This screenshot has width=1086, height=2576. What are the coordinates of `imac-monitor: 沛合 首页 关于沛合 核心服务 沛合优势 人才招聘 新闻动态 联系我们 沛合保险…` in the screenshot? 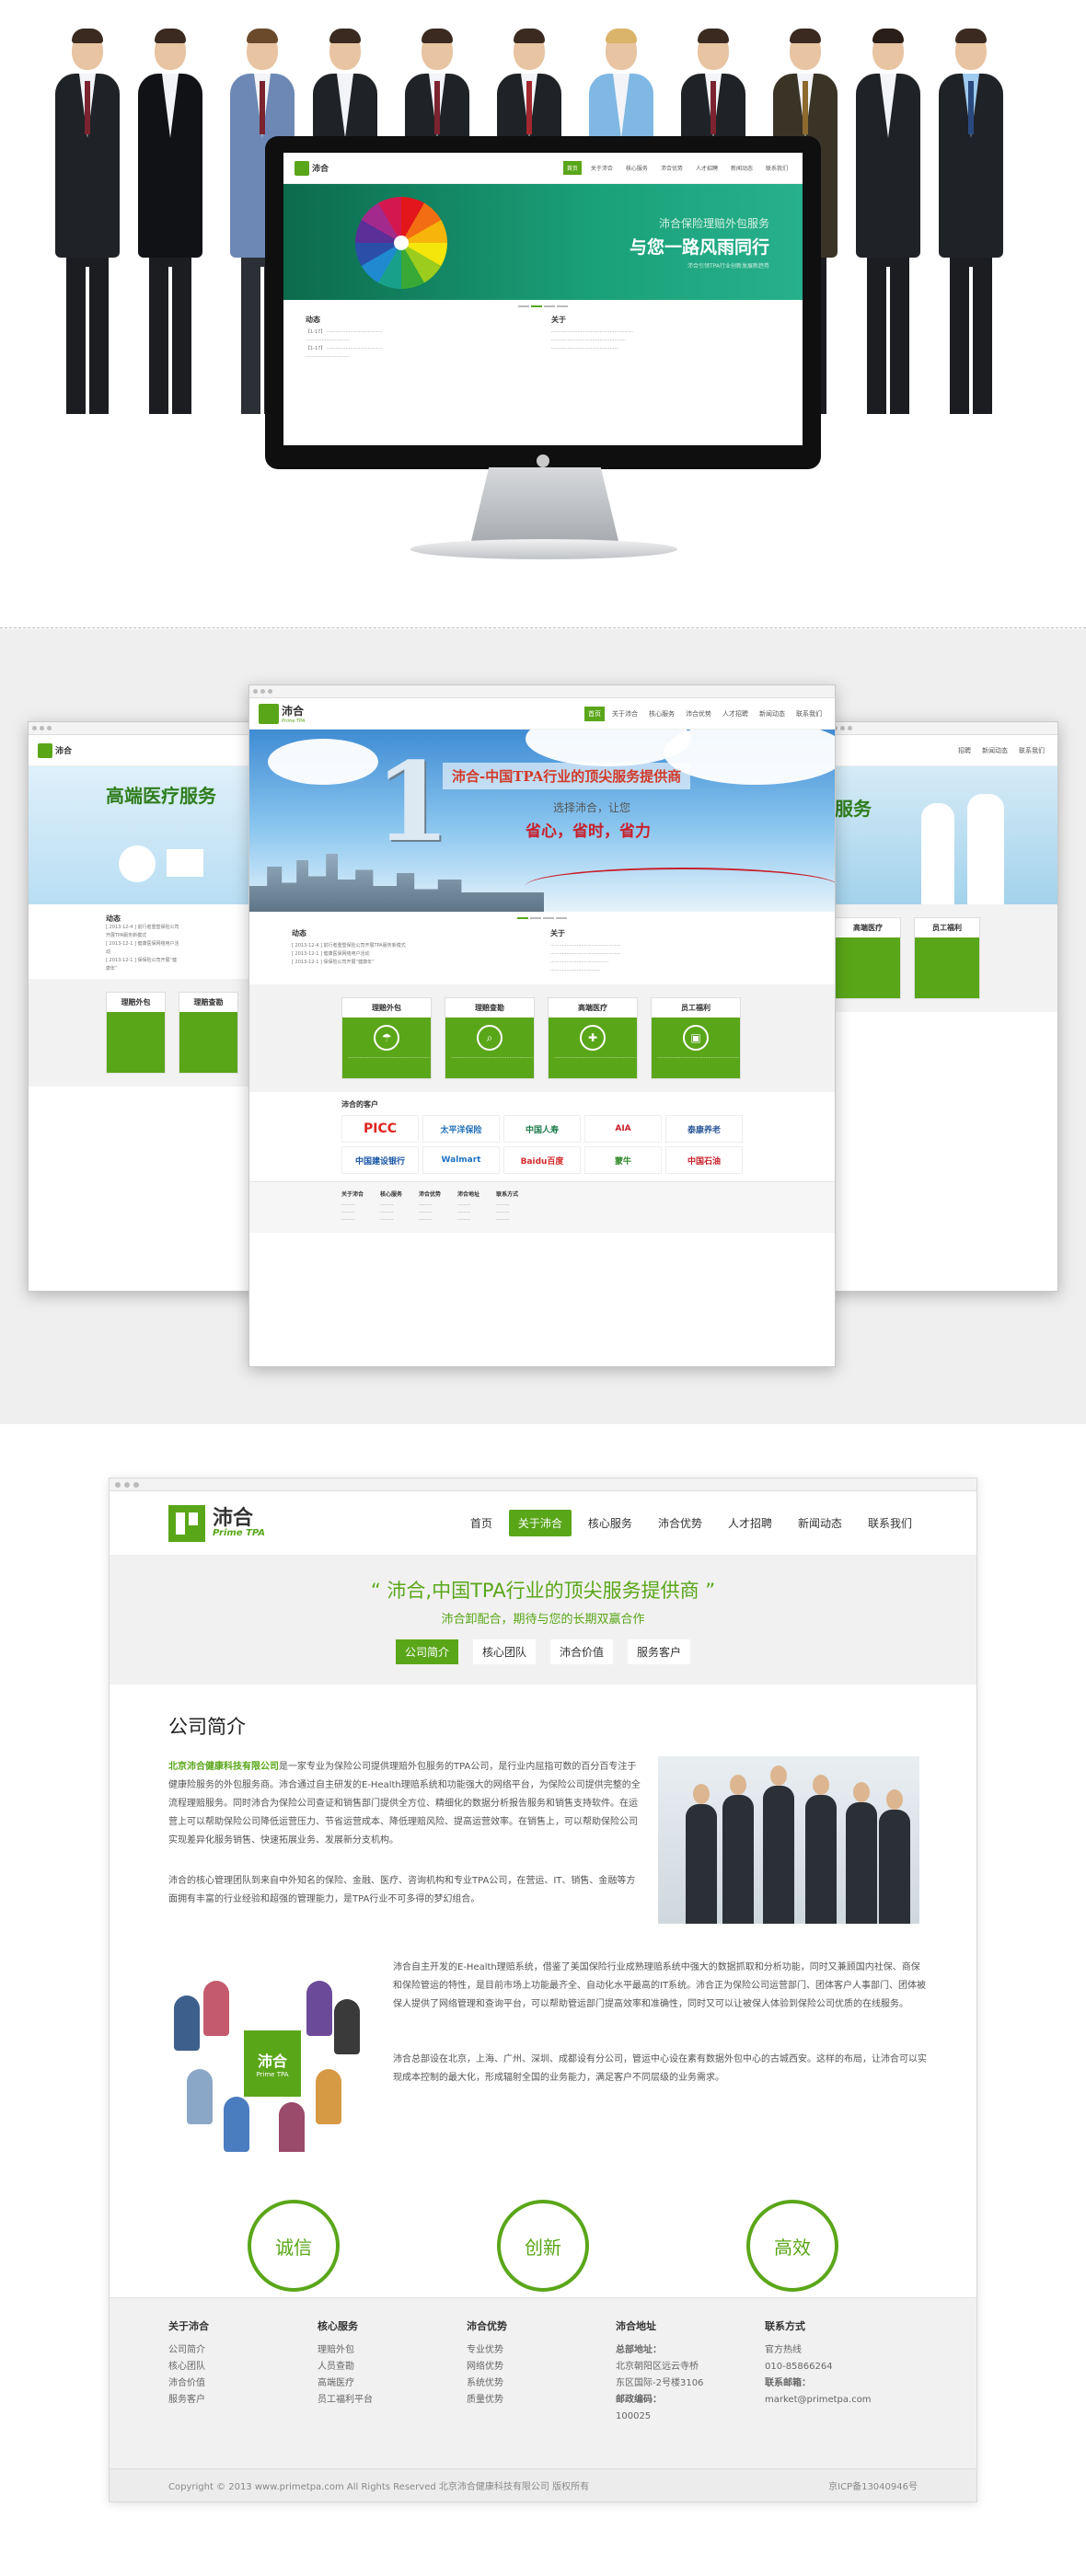 It's located at (543, 302).